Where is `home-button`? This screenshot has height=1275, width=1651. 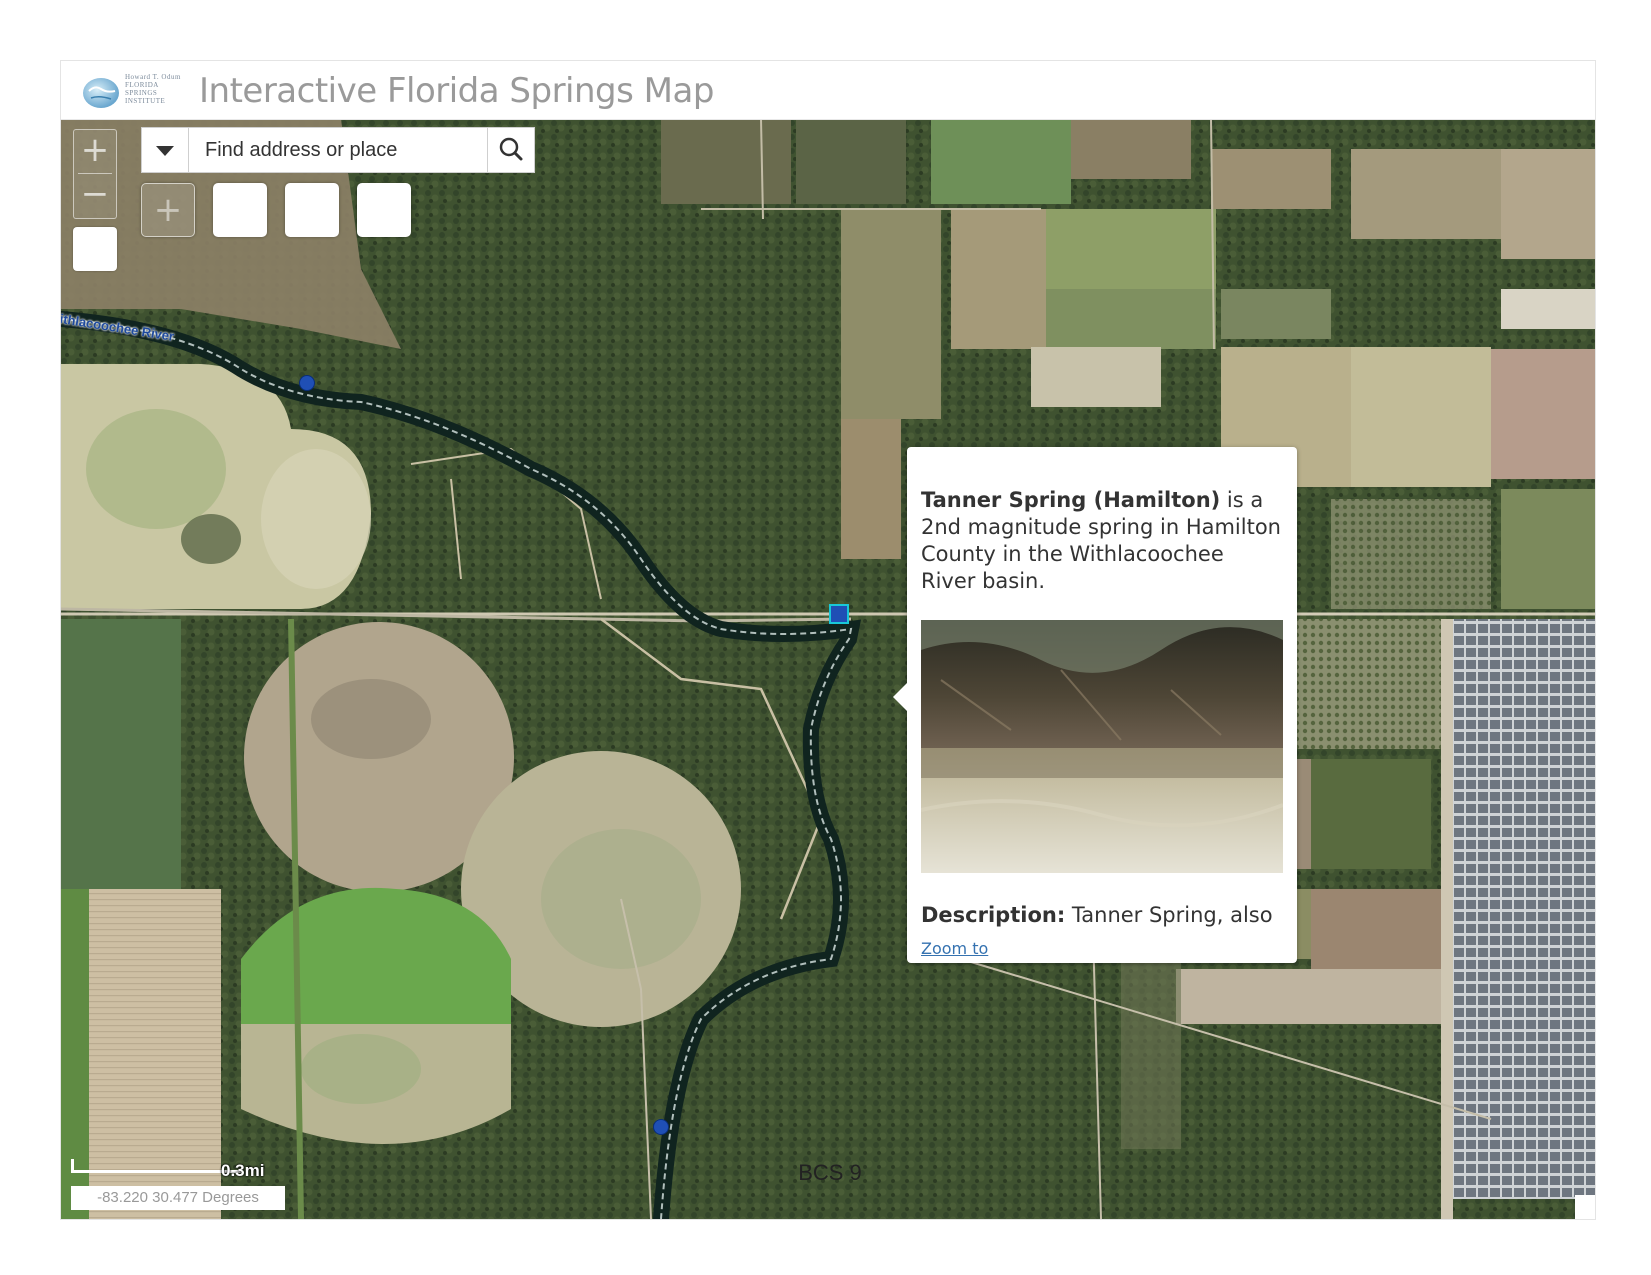
home-button is located at coordinates (95, 249).